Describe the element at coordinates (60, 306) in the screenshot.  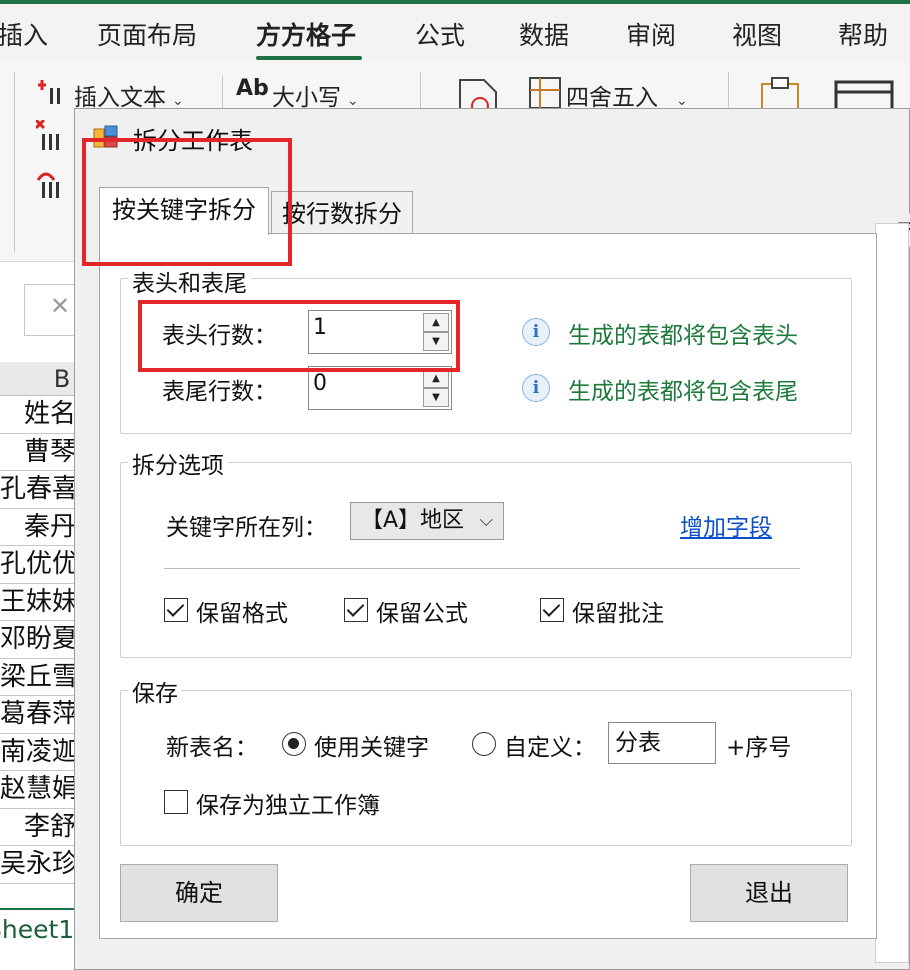
I see `cancel-formula-icon: ✕` at that location.